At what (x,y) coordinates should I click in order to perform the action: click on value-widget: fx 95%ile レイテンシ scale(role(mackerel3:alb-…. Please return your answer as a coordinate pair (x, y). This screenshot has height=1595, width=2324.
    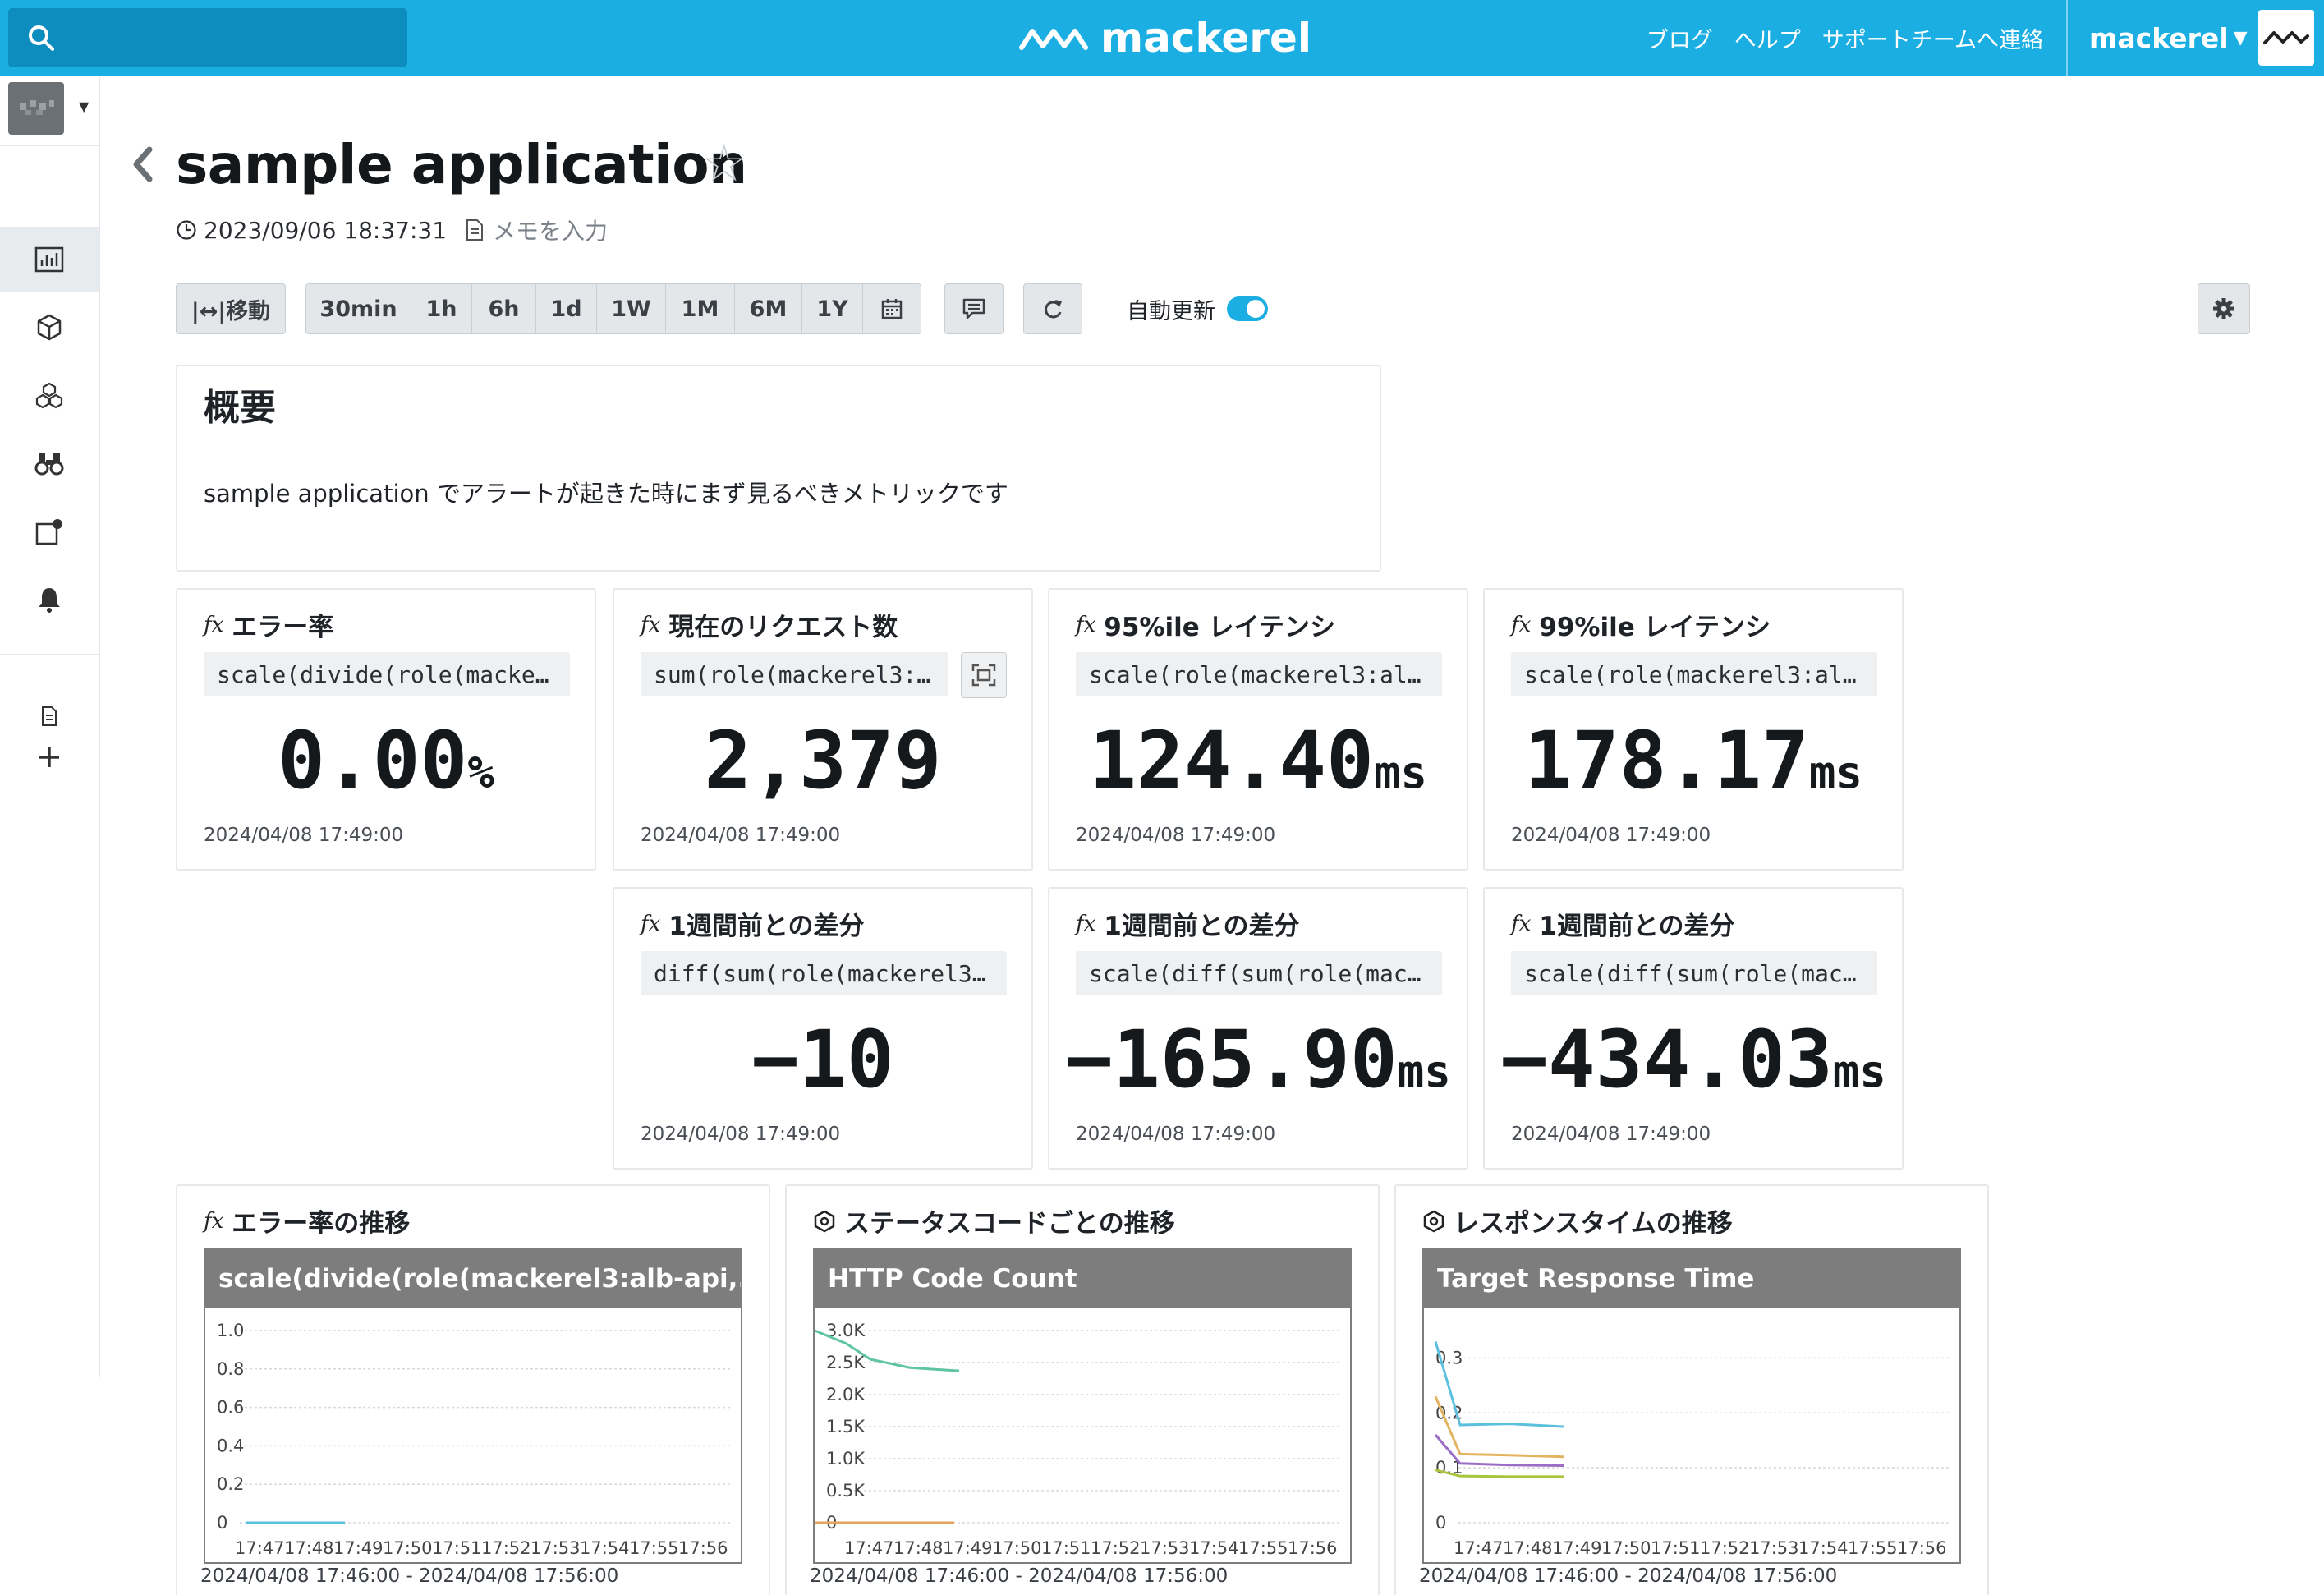
    Looking at the image, I should click on (1258, 729).